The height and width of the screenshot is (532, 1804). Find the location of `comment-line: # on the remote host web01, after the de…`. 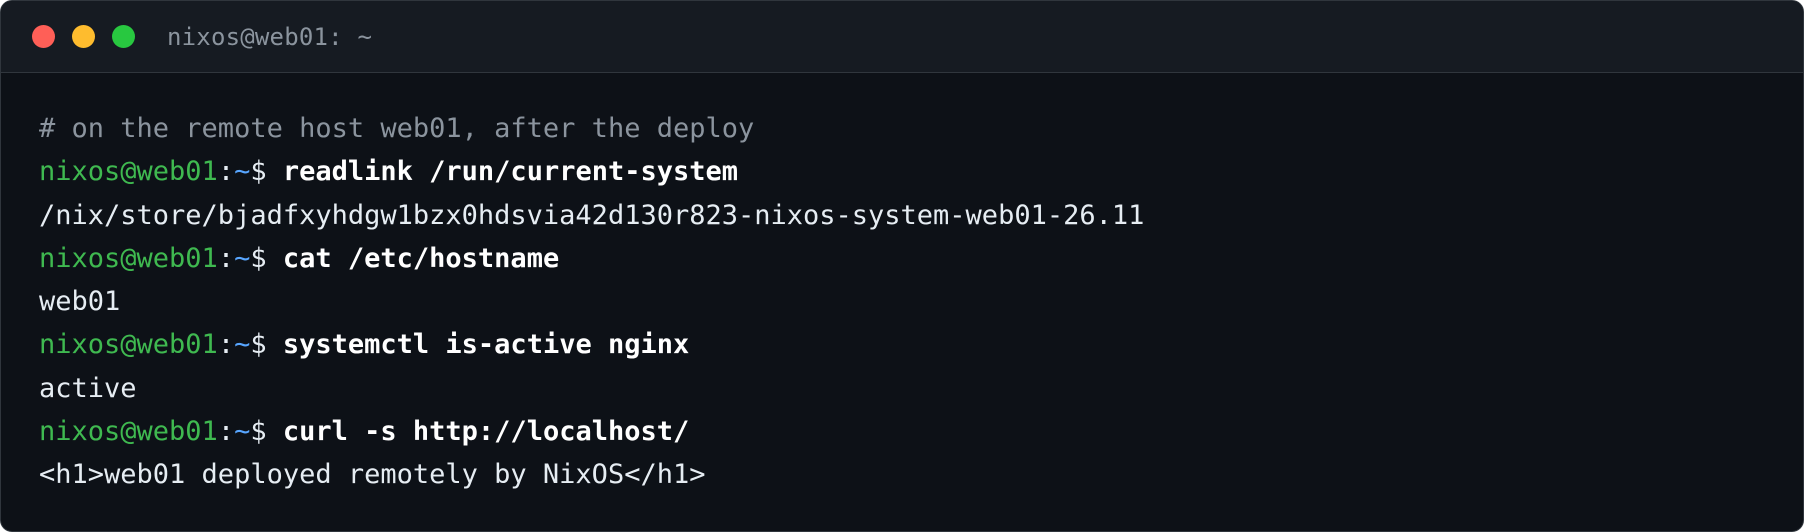

comment-line: # on the remote host web01, after the de… is located at coordinates (397, 128).